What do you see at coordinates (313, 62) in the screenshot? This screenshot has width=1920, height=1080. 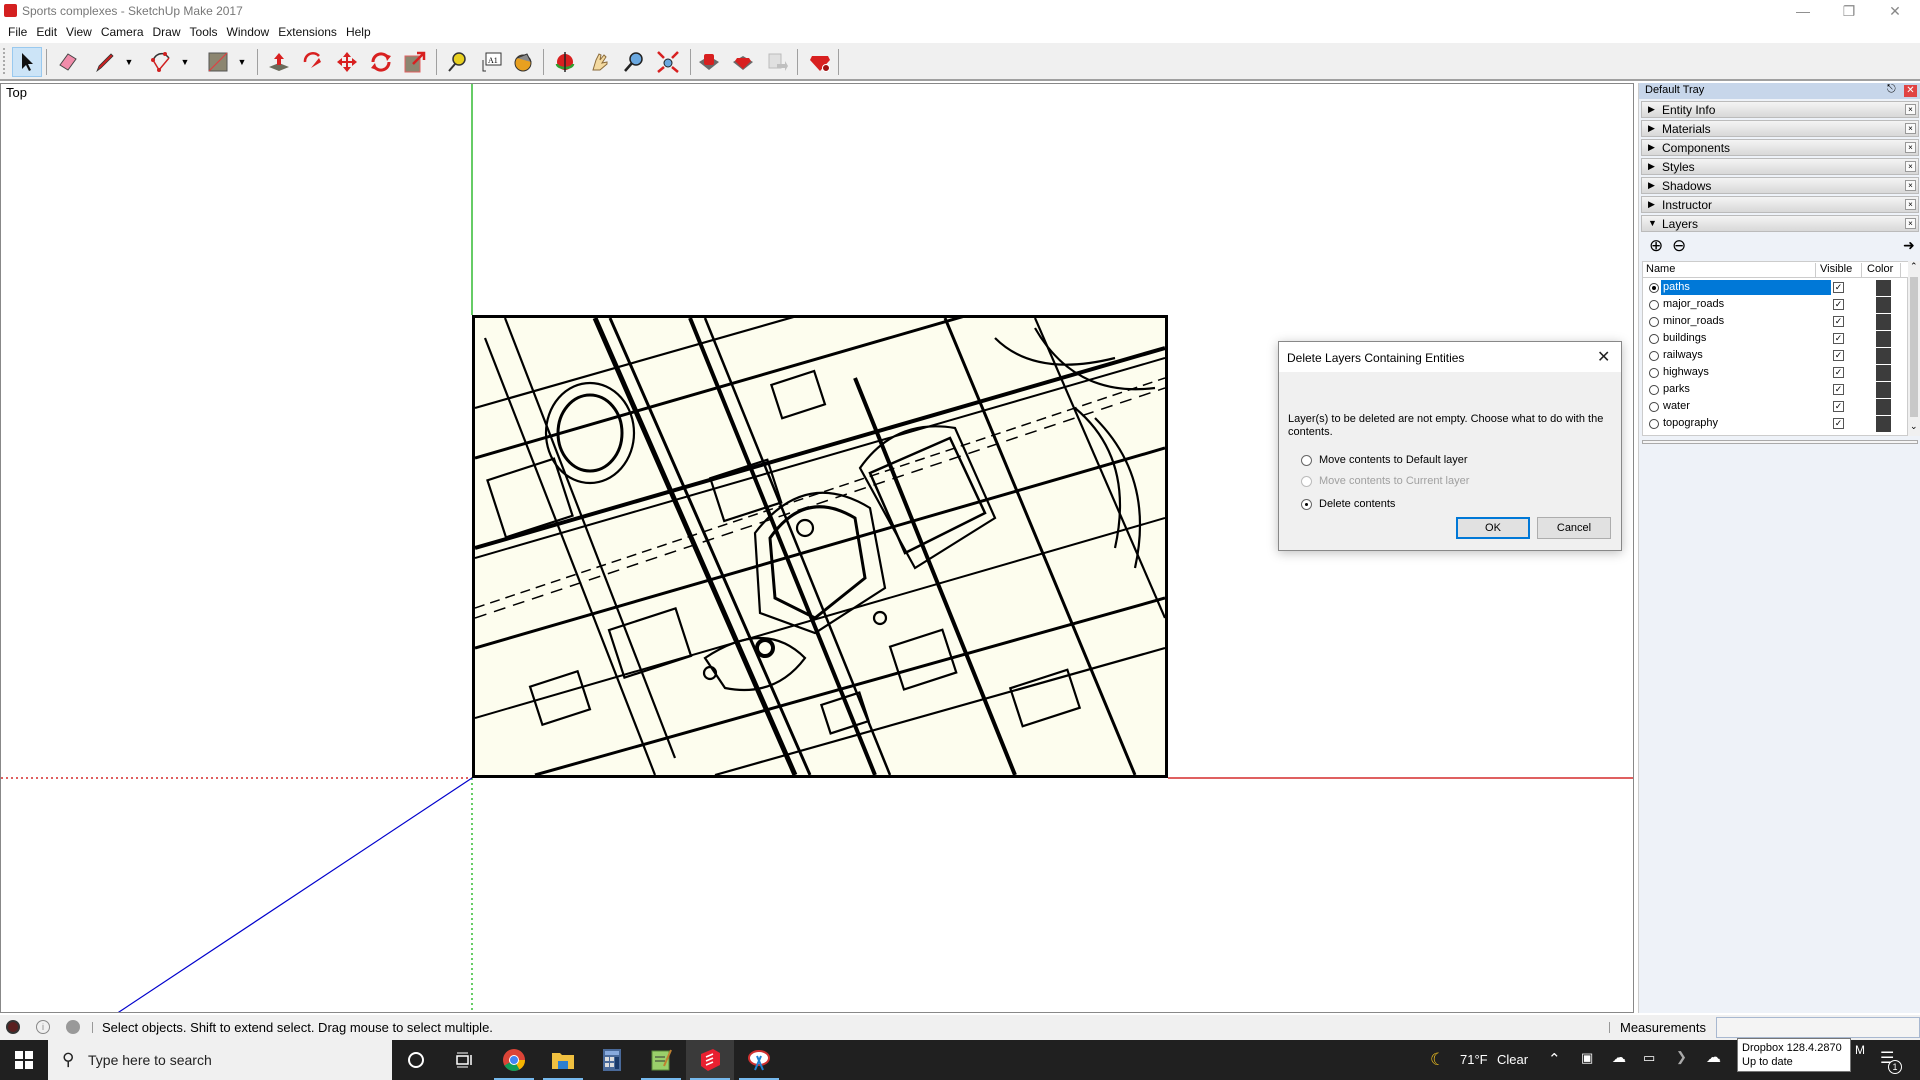 I see `offset-tool-button` at bounding box center [313, 62].